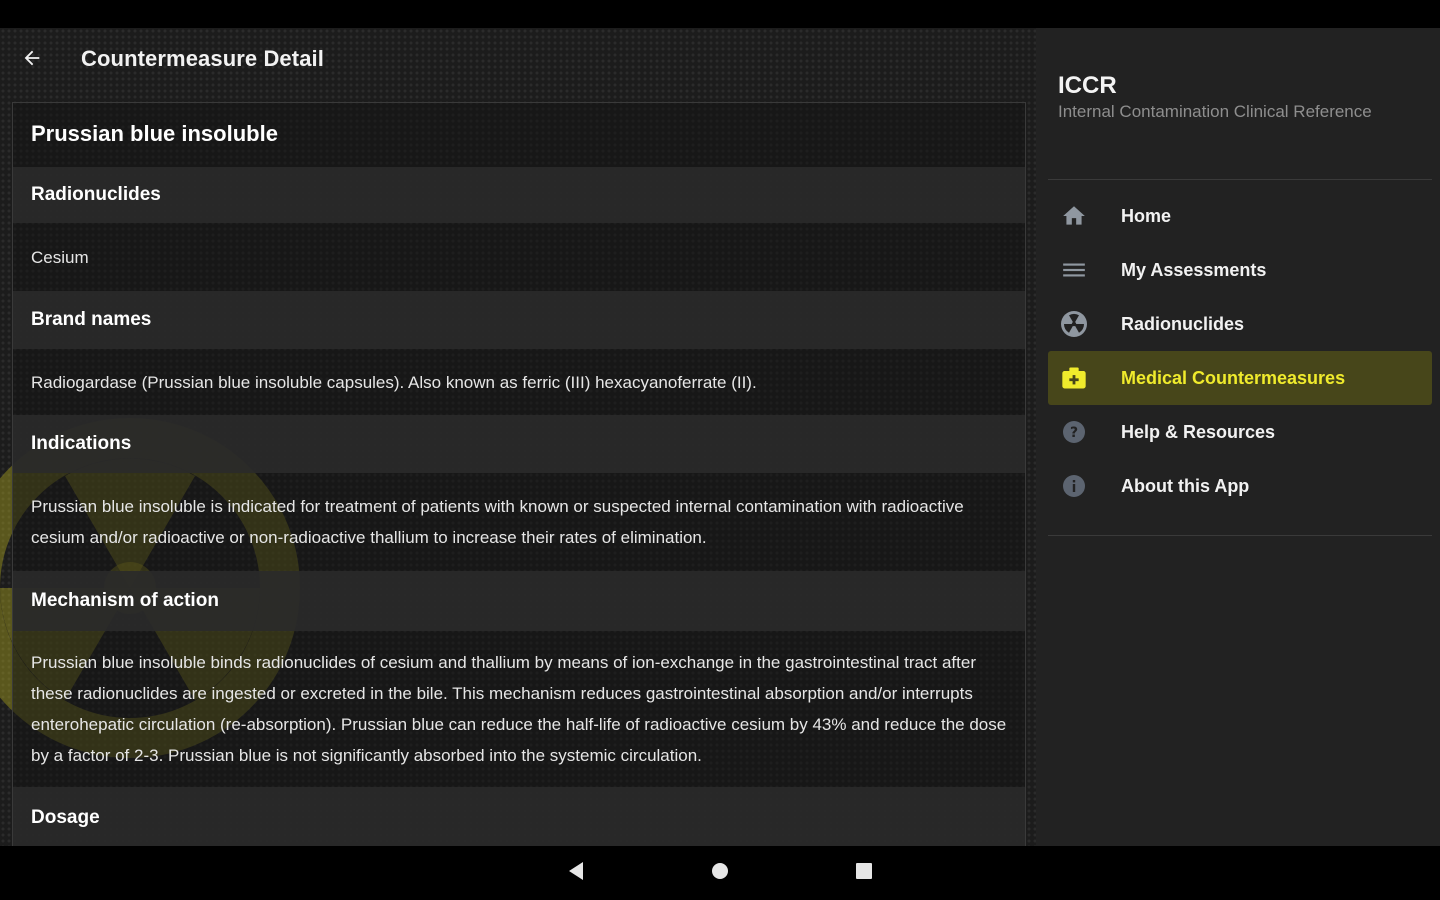  What do you see at coordinates (1185, 485) in the screenshot?
I see `drawer-item-label: About this App` at bounding box center [1185, 485].